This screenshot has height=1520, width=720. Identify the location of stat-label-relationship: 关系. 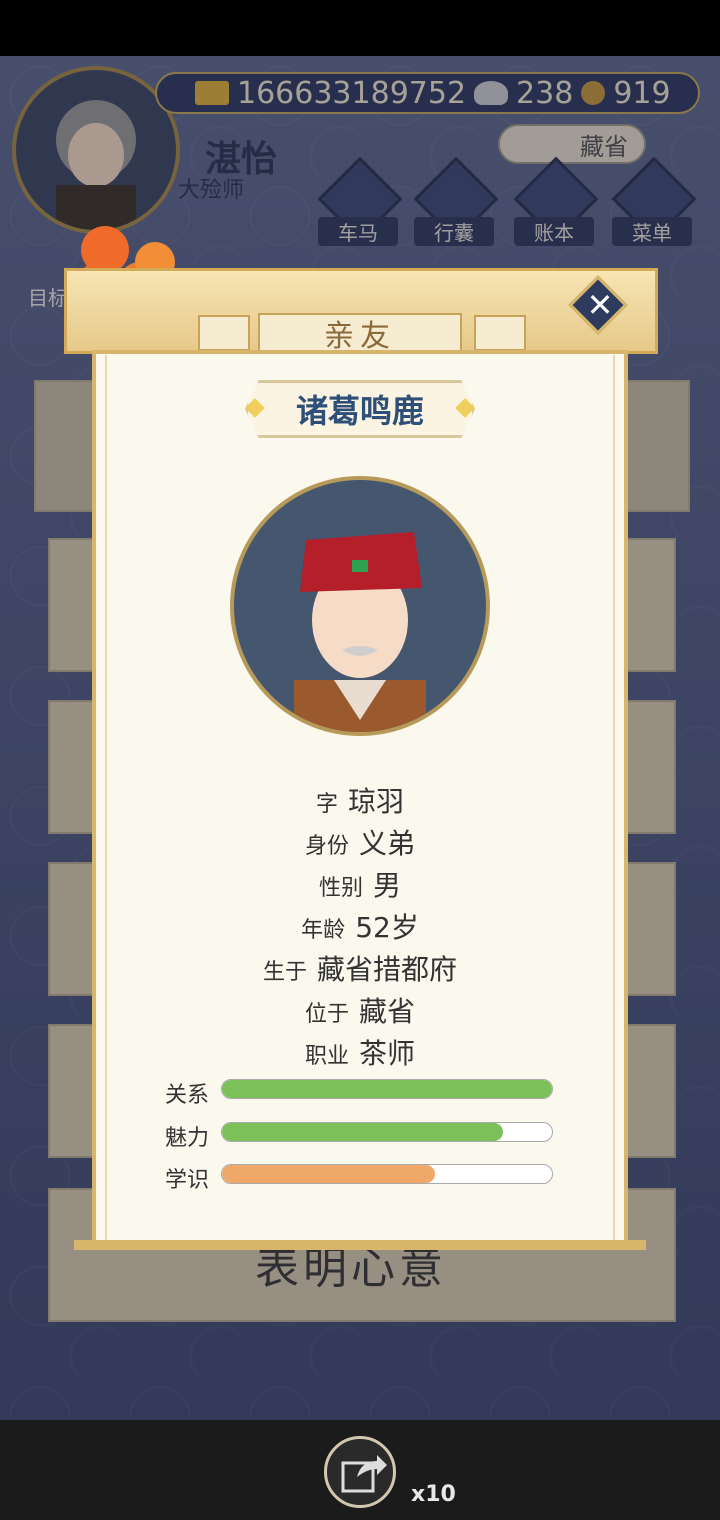
(187, 1095).